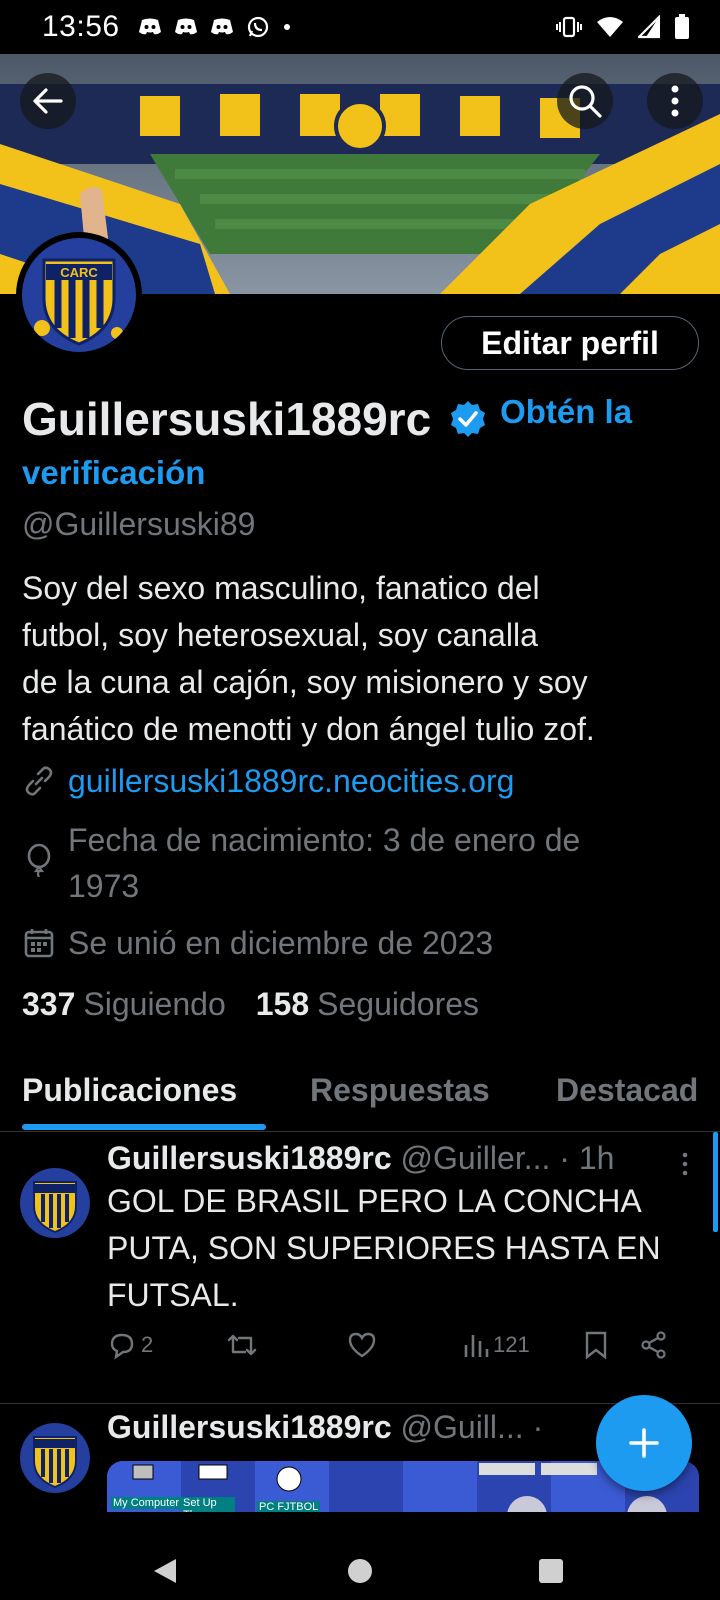  What do you see at coordinates (538, 1427) in the screenshot?
I see `post-time: ·` at bounding box center [538, 1427].